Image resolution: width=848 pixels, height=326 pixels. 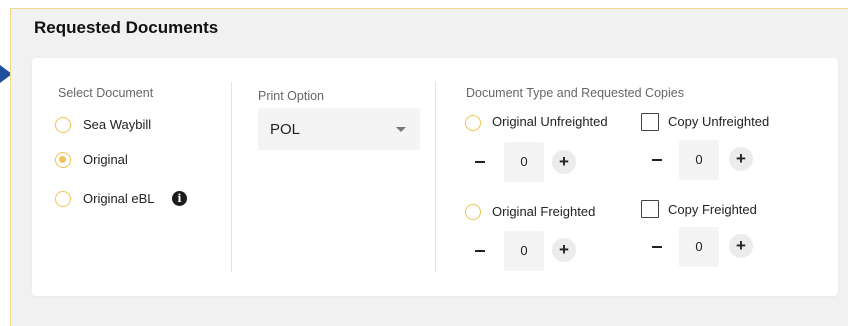 What do you see at coordinates (119, 198) in the screenshot?
I see `radio-original-ebl-label: Original eBL` at bounding box center [119, 198].